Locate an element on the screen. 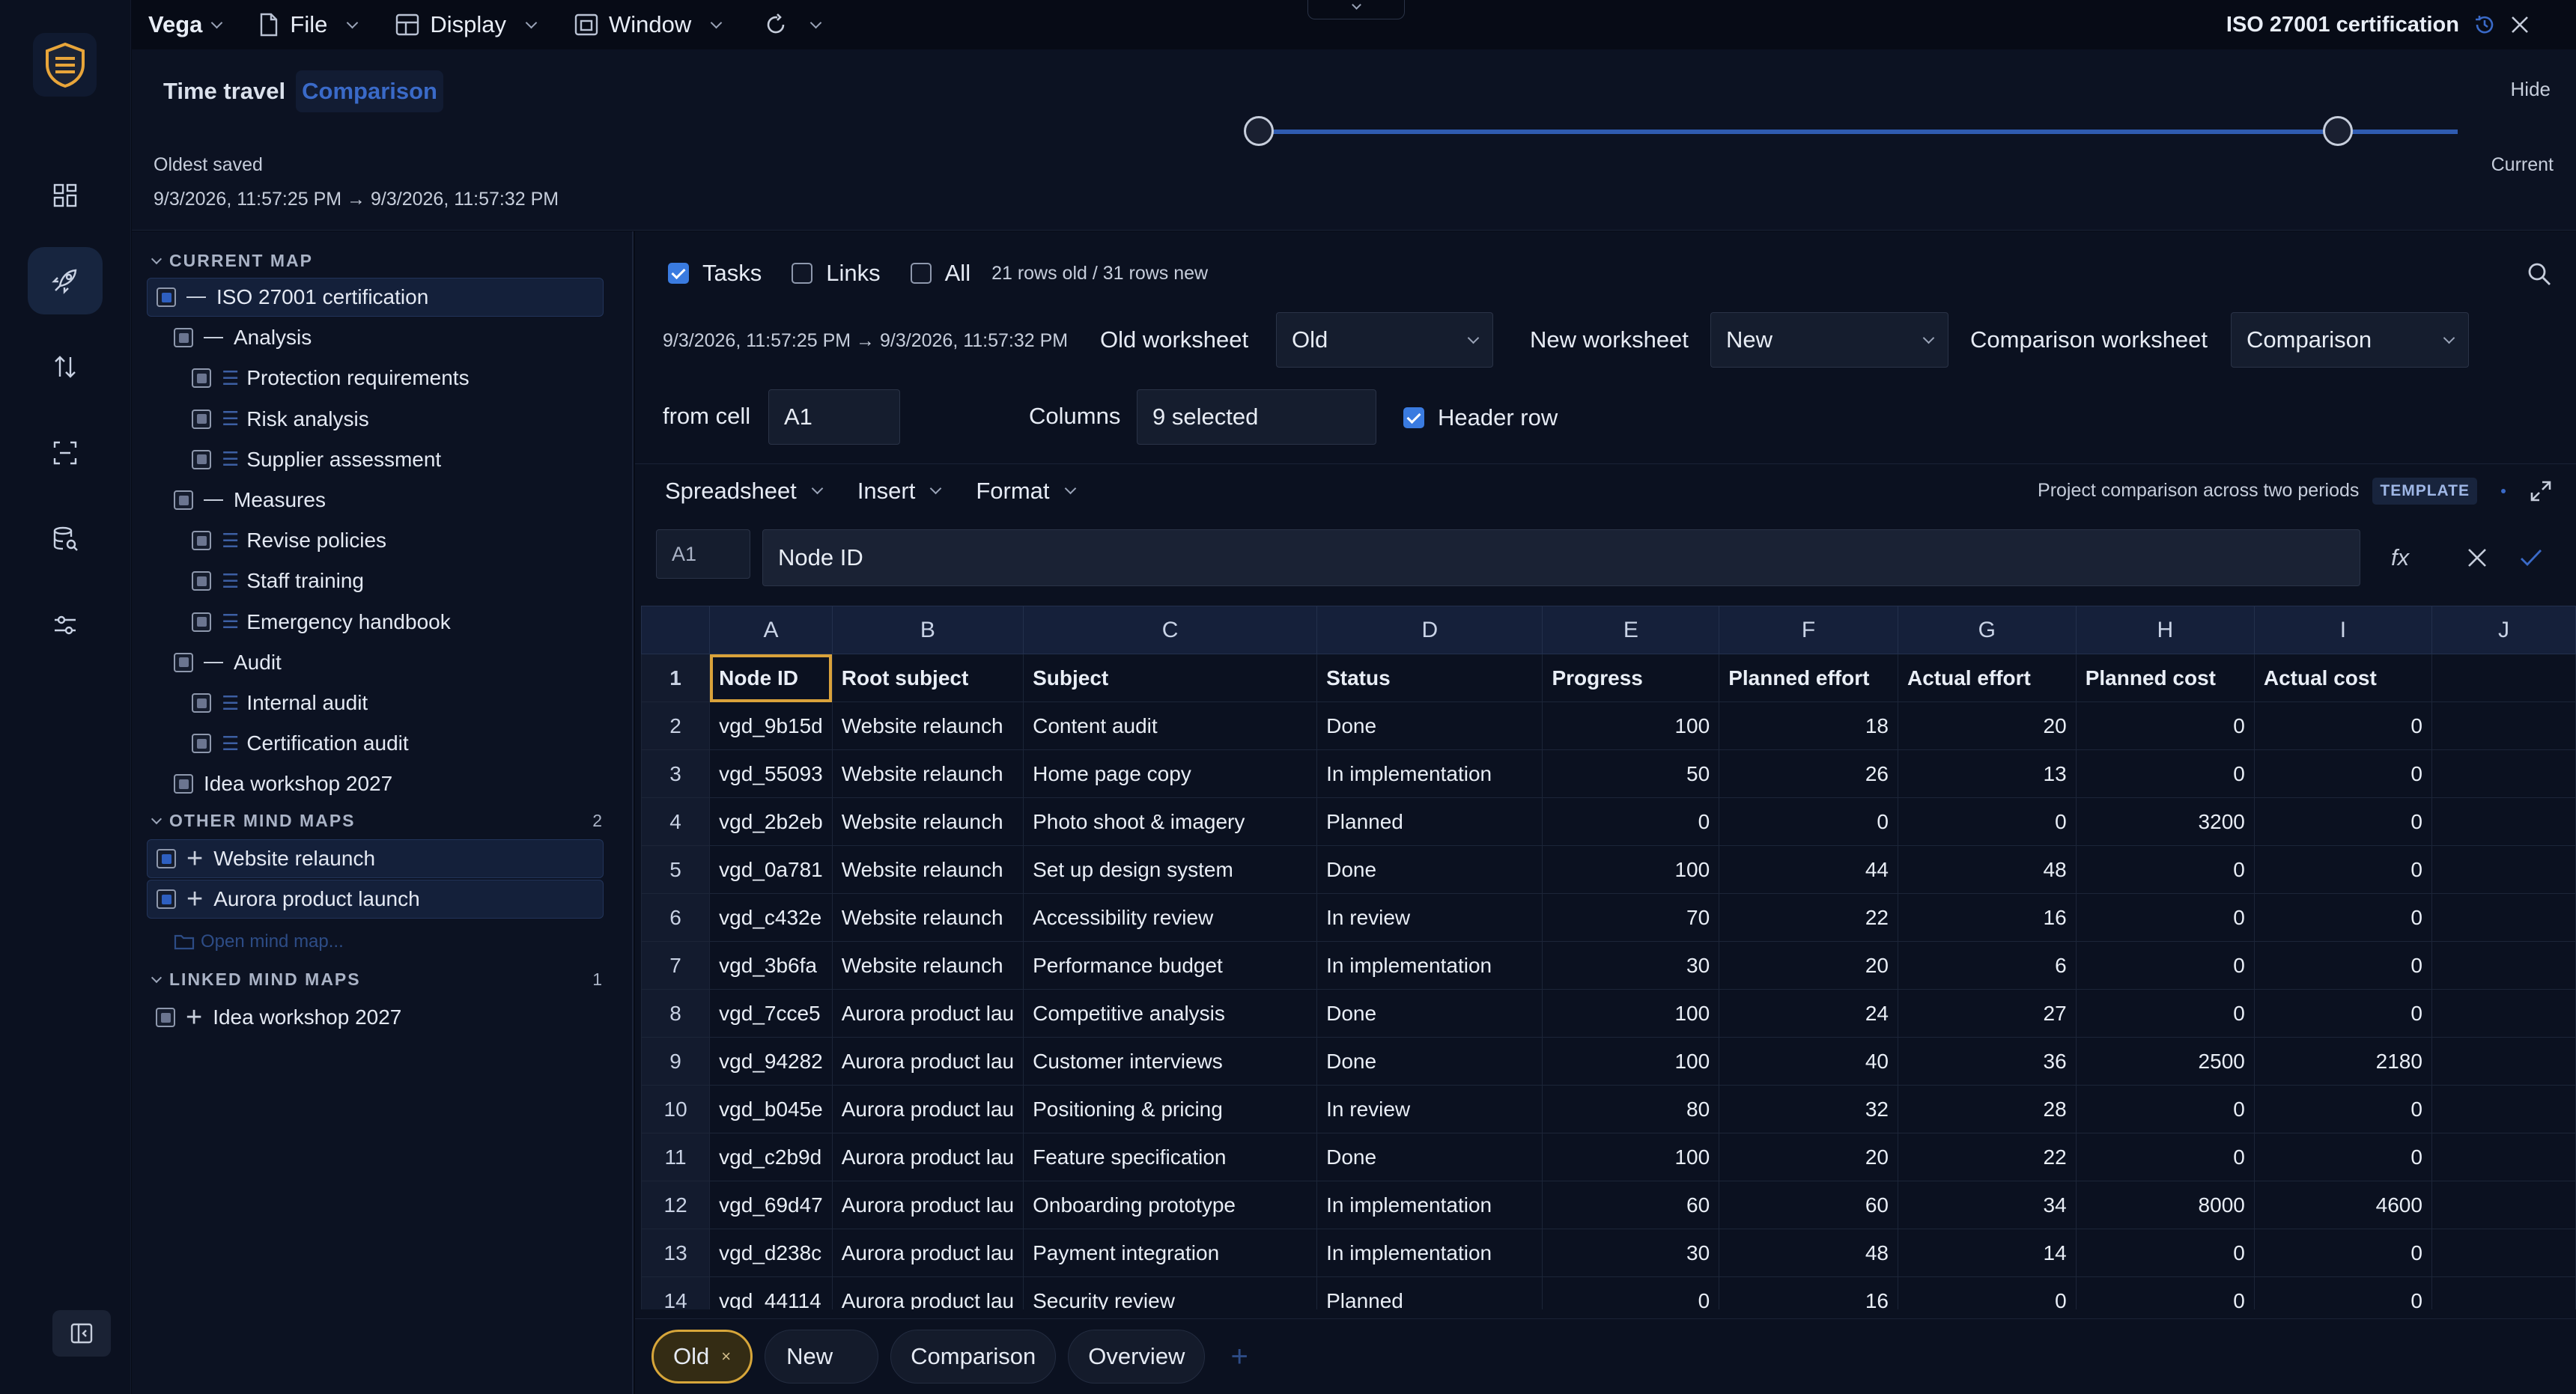  tree-node: Analysis is located at coordinates (375, 337).